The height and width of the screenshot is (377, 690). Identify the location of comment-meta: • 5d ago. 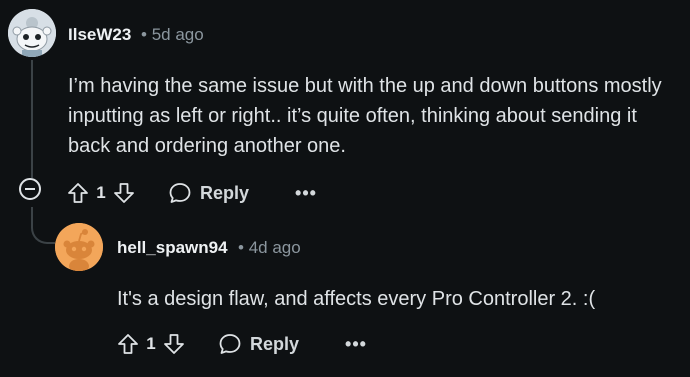
(172, 35).